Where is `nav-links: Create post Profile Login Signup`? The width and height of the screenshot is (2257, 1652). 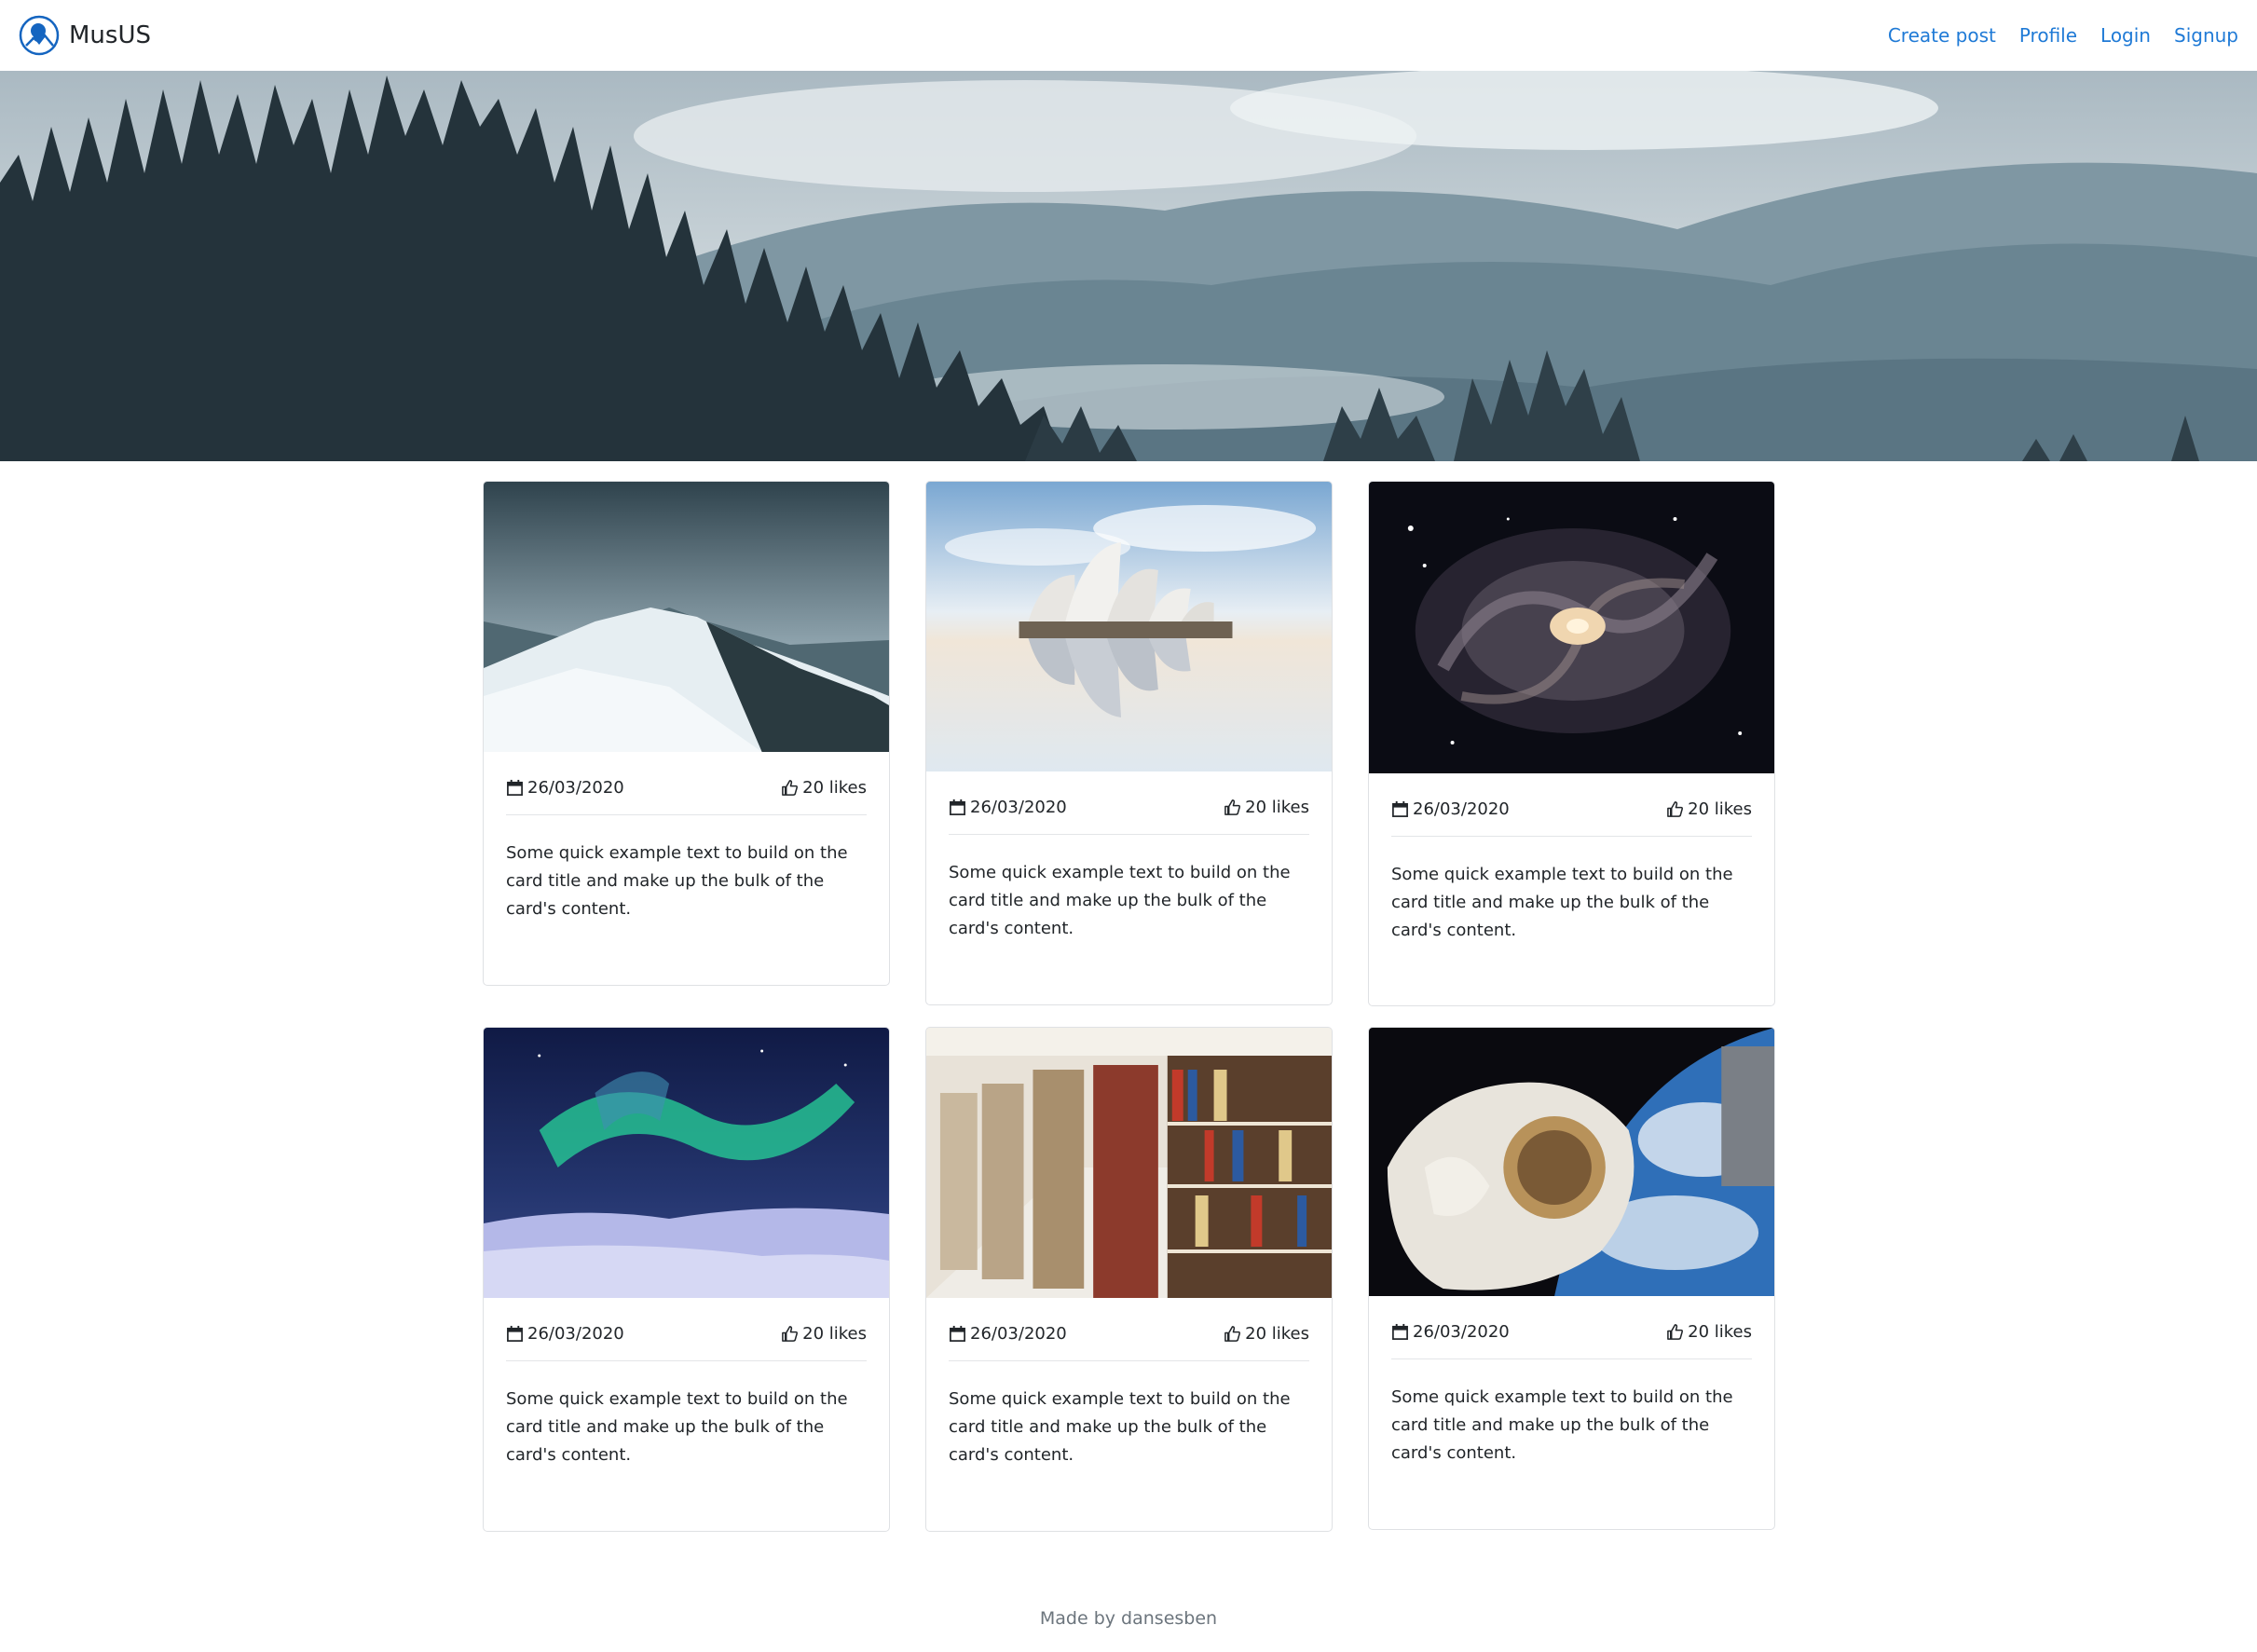
nav-links: Create post Profile Login Signup is located at coordinates (2063, 35).